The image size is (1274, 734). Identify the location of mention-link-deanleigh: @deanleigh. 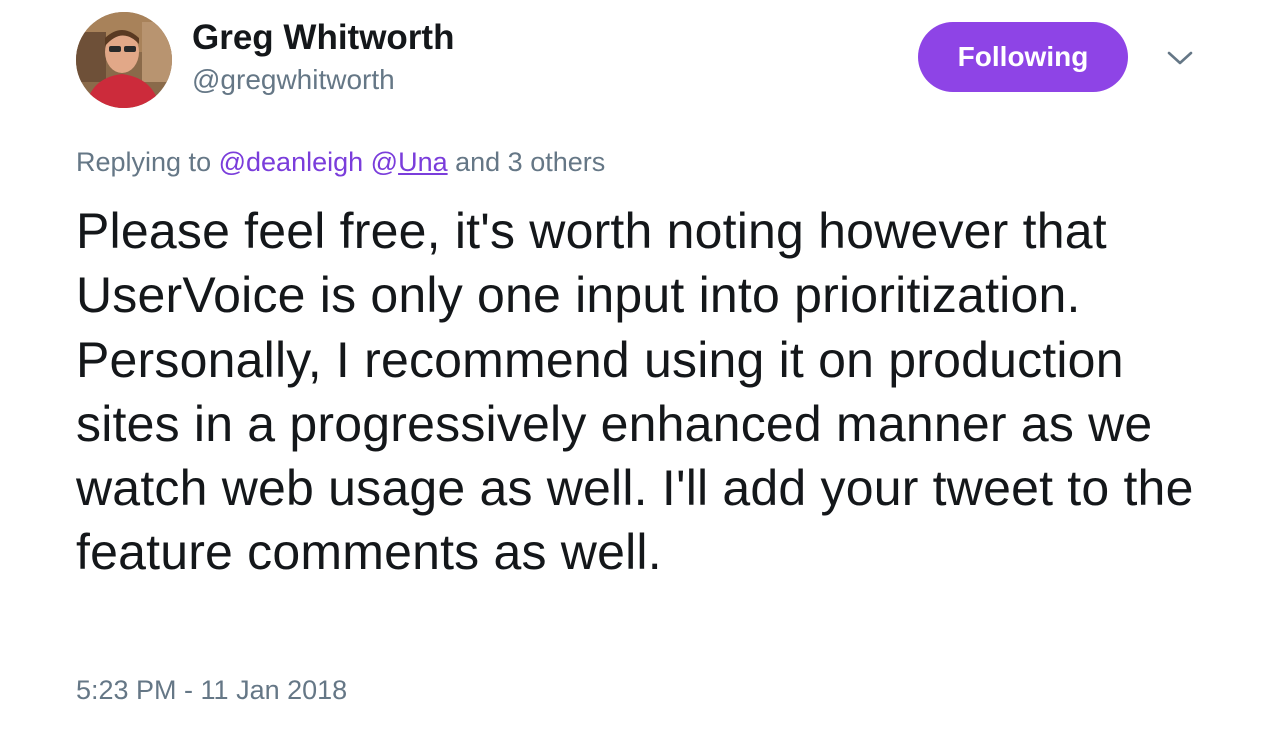
(291, 162).